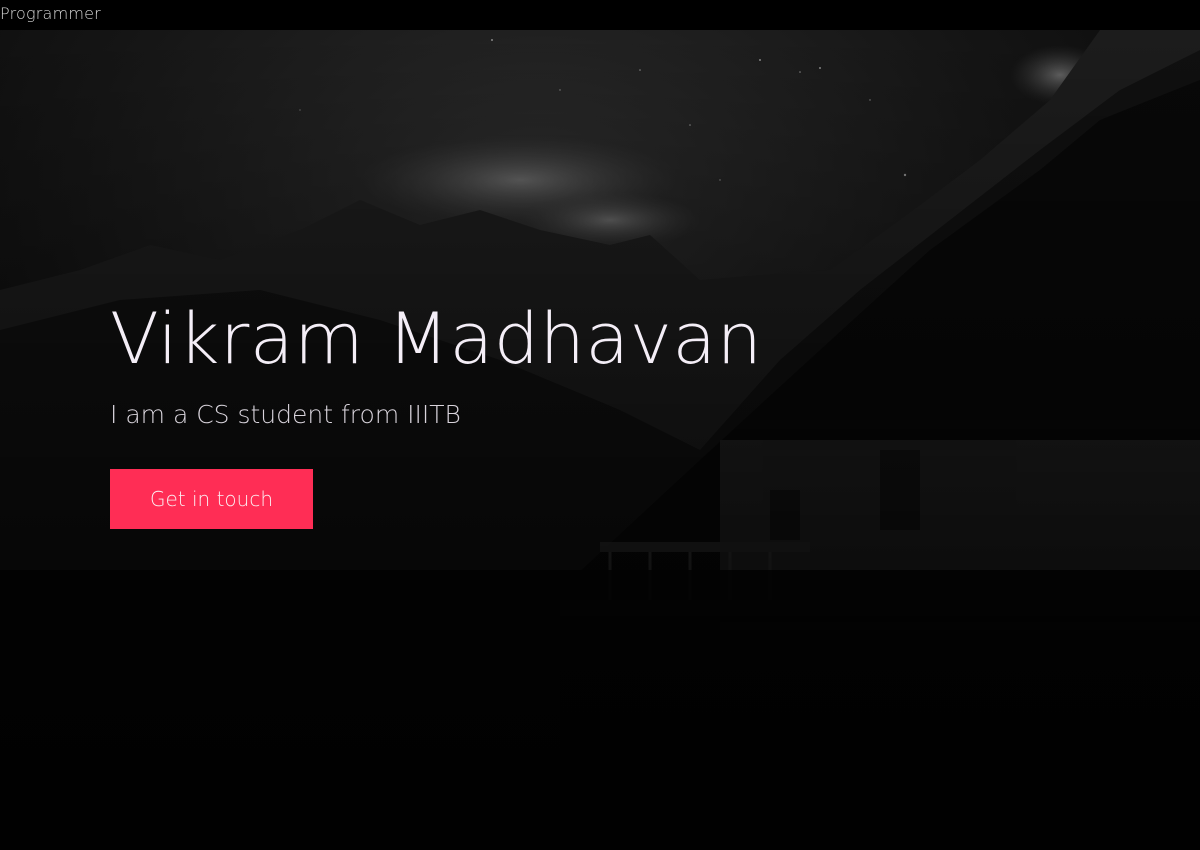 This screenshot has width=1200, height=850. I want to click on hero-tagline: I am a CS student from IIITB, so click(285, 414).